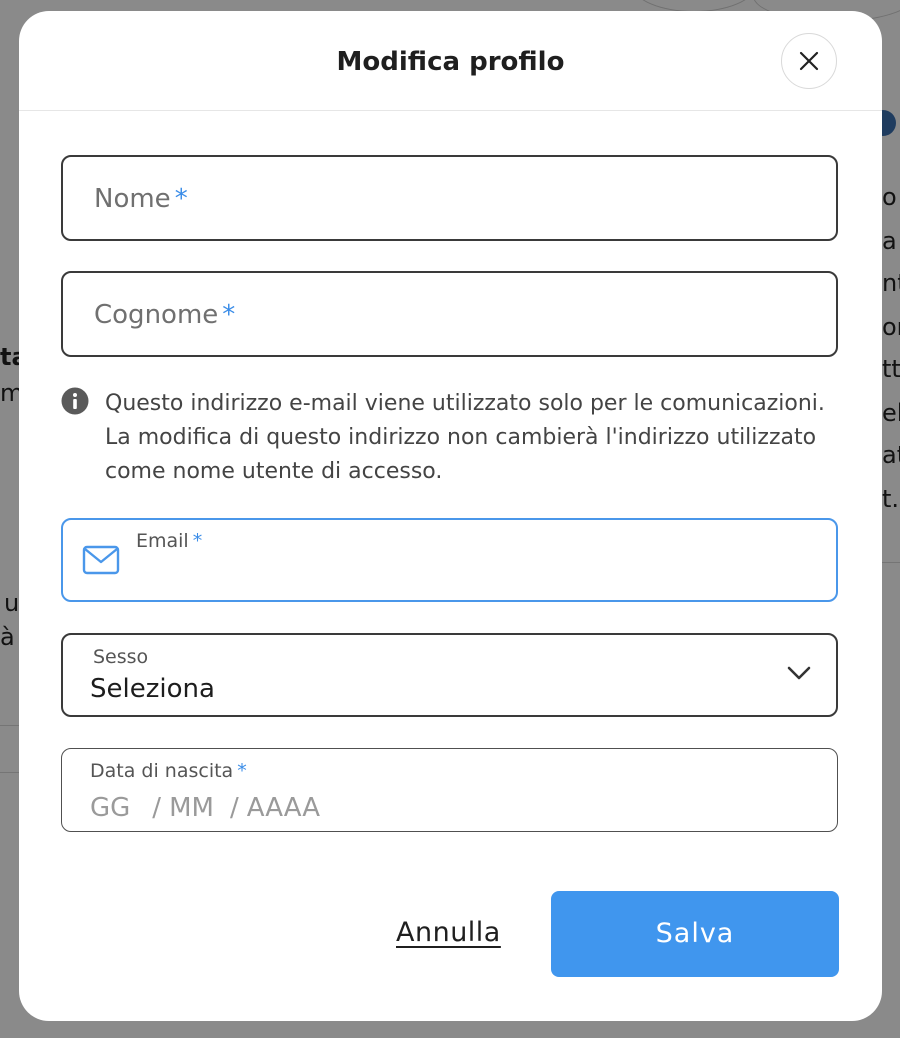 Image resolution: width=900 pixels, height=1038 pixels. What do you see at coordinates (110, 808) in the screenshot?
I see `birth-day-input: GG` at bounding box center [110, 808].